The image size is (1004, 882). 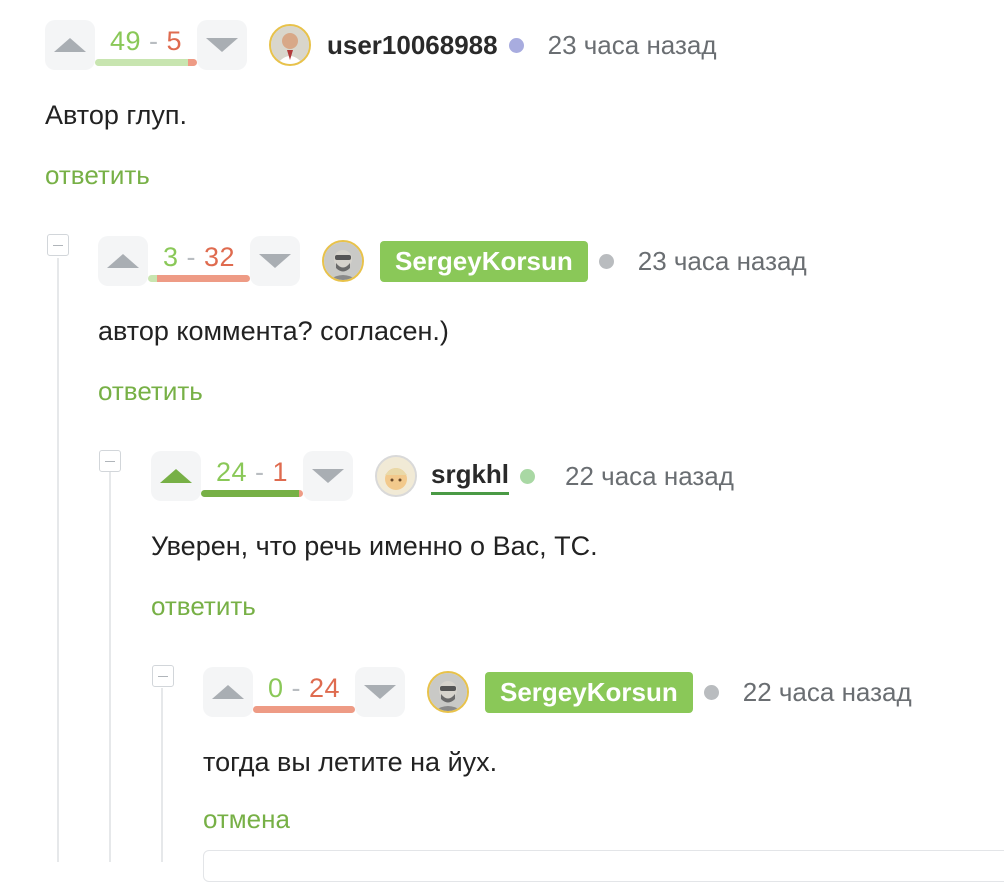 I want to click on rating-minus: 1, so click(x=280, y=472).